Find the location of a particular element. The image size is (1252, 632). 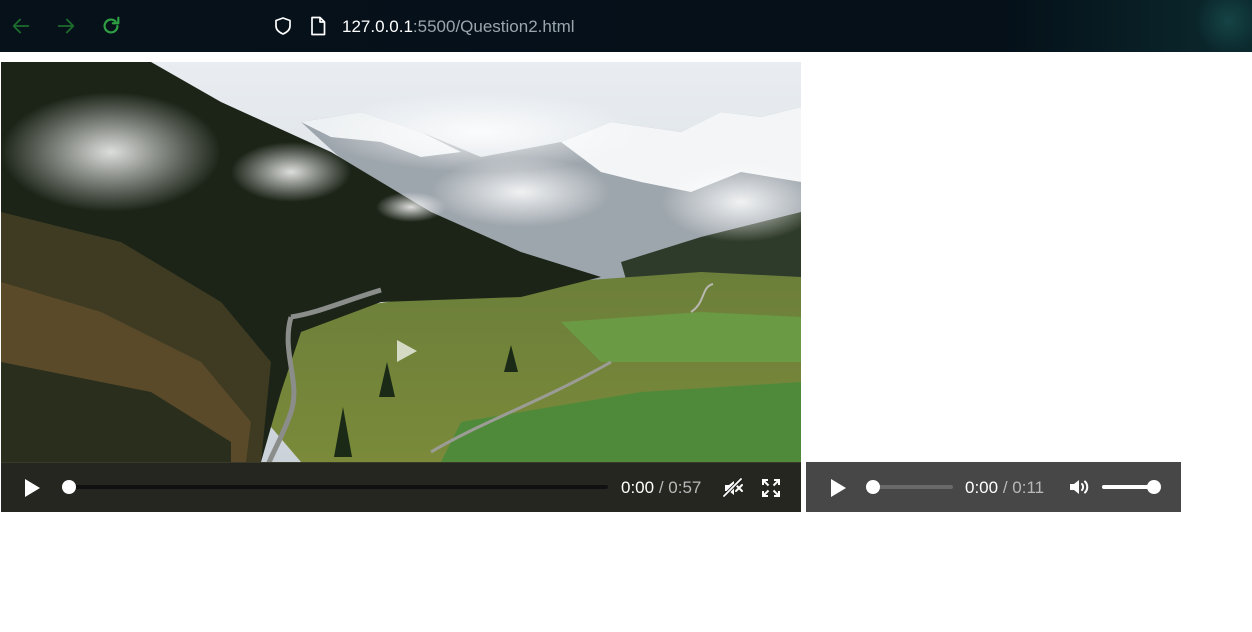

back-button is located at coordinates (21, 26).